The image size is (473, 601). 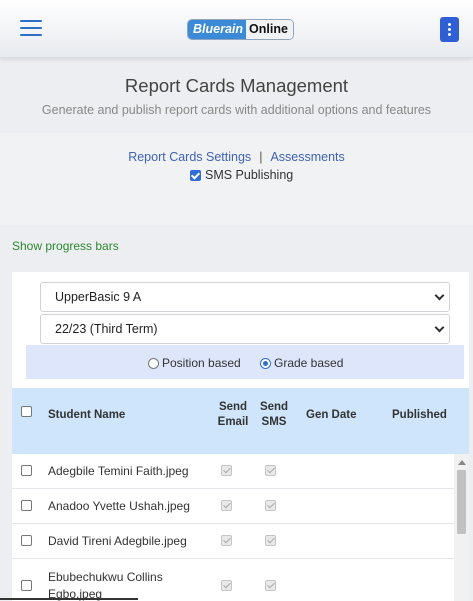 I want to click on student-name: Ebubechukwu Collins Egbo.jpeg, so click(x=105, y=585).